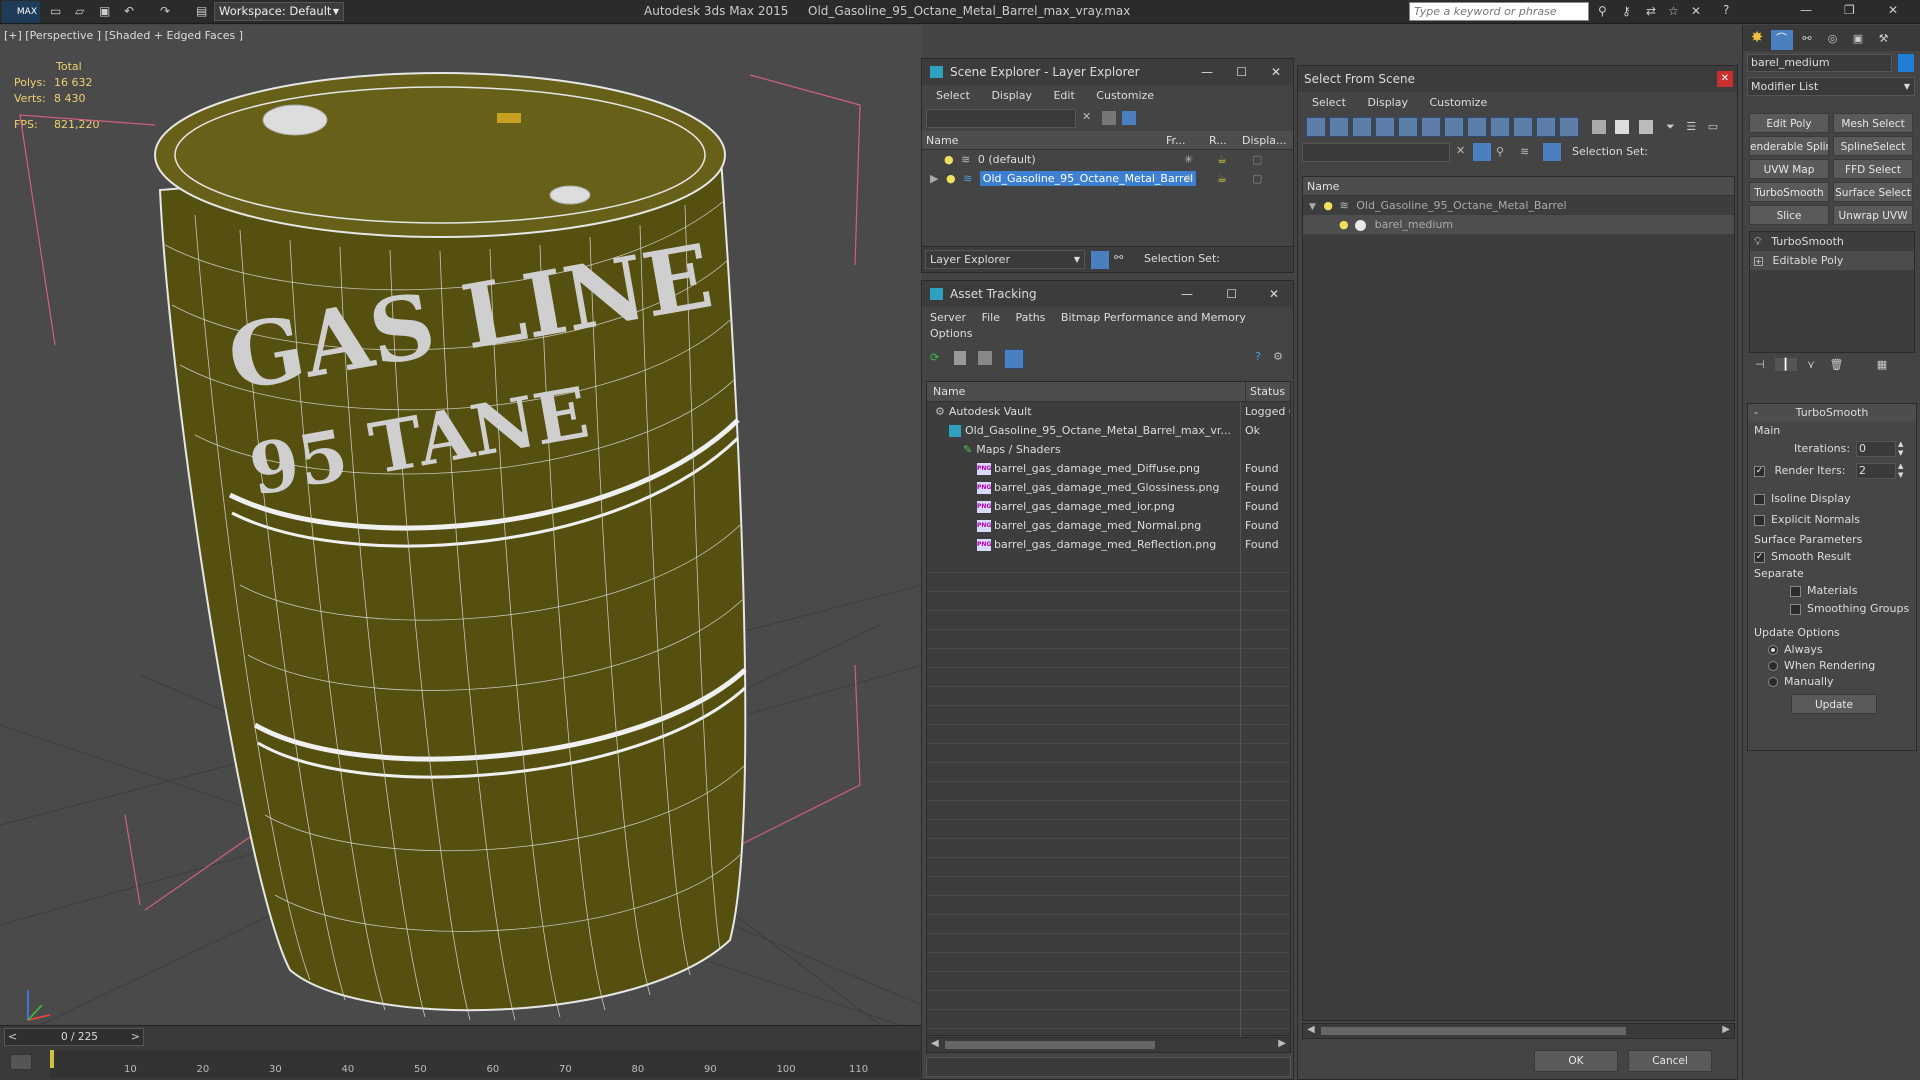 The height and width of the screenshot is (1080, 1920). I want to click on always-row: Always, so click(1832, 650).